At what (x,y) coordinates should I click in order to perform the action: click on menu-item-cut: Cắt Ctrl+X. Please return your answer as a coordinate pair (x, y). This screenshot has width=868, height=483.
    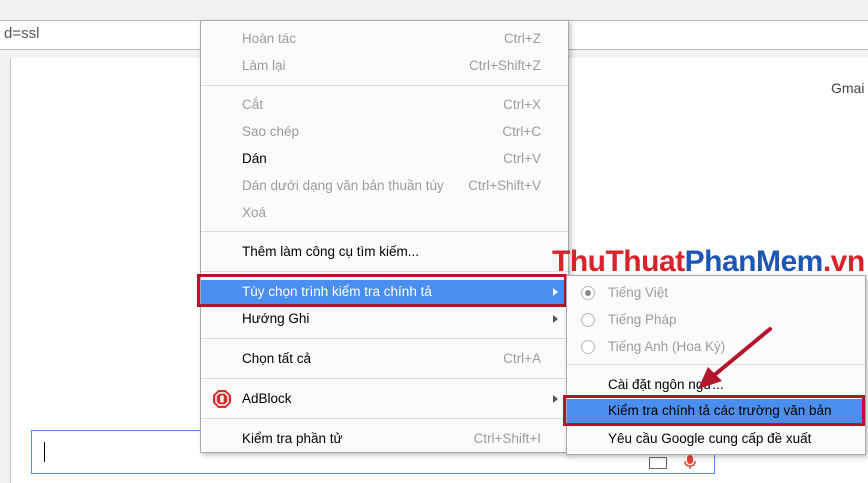
    Looking at the image, I should click on (384, 105).